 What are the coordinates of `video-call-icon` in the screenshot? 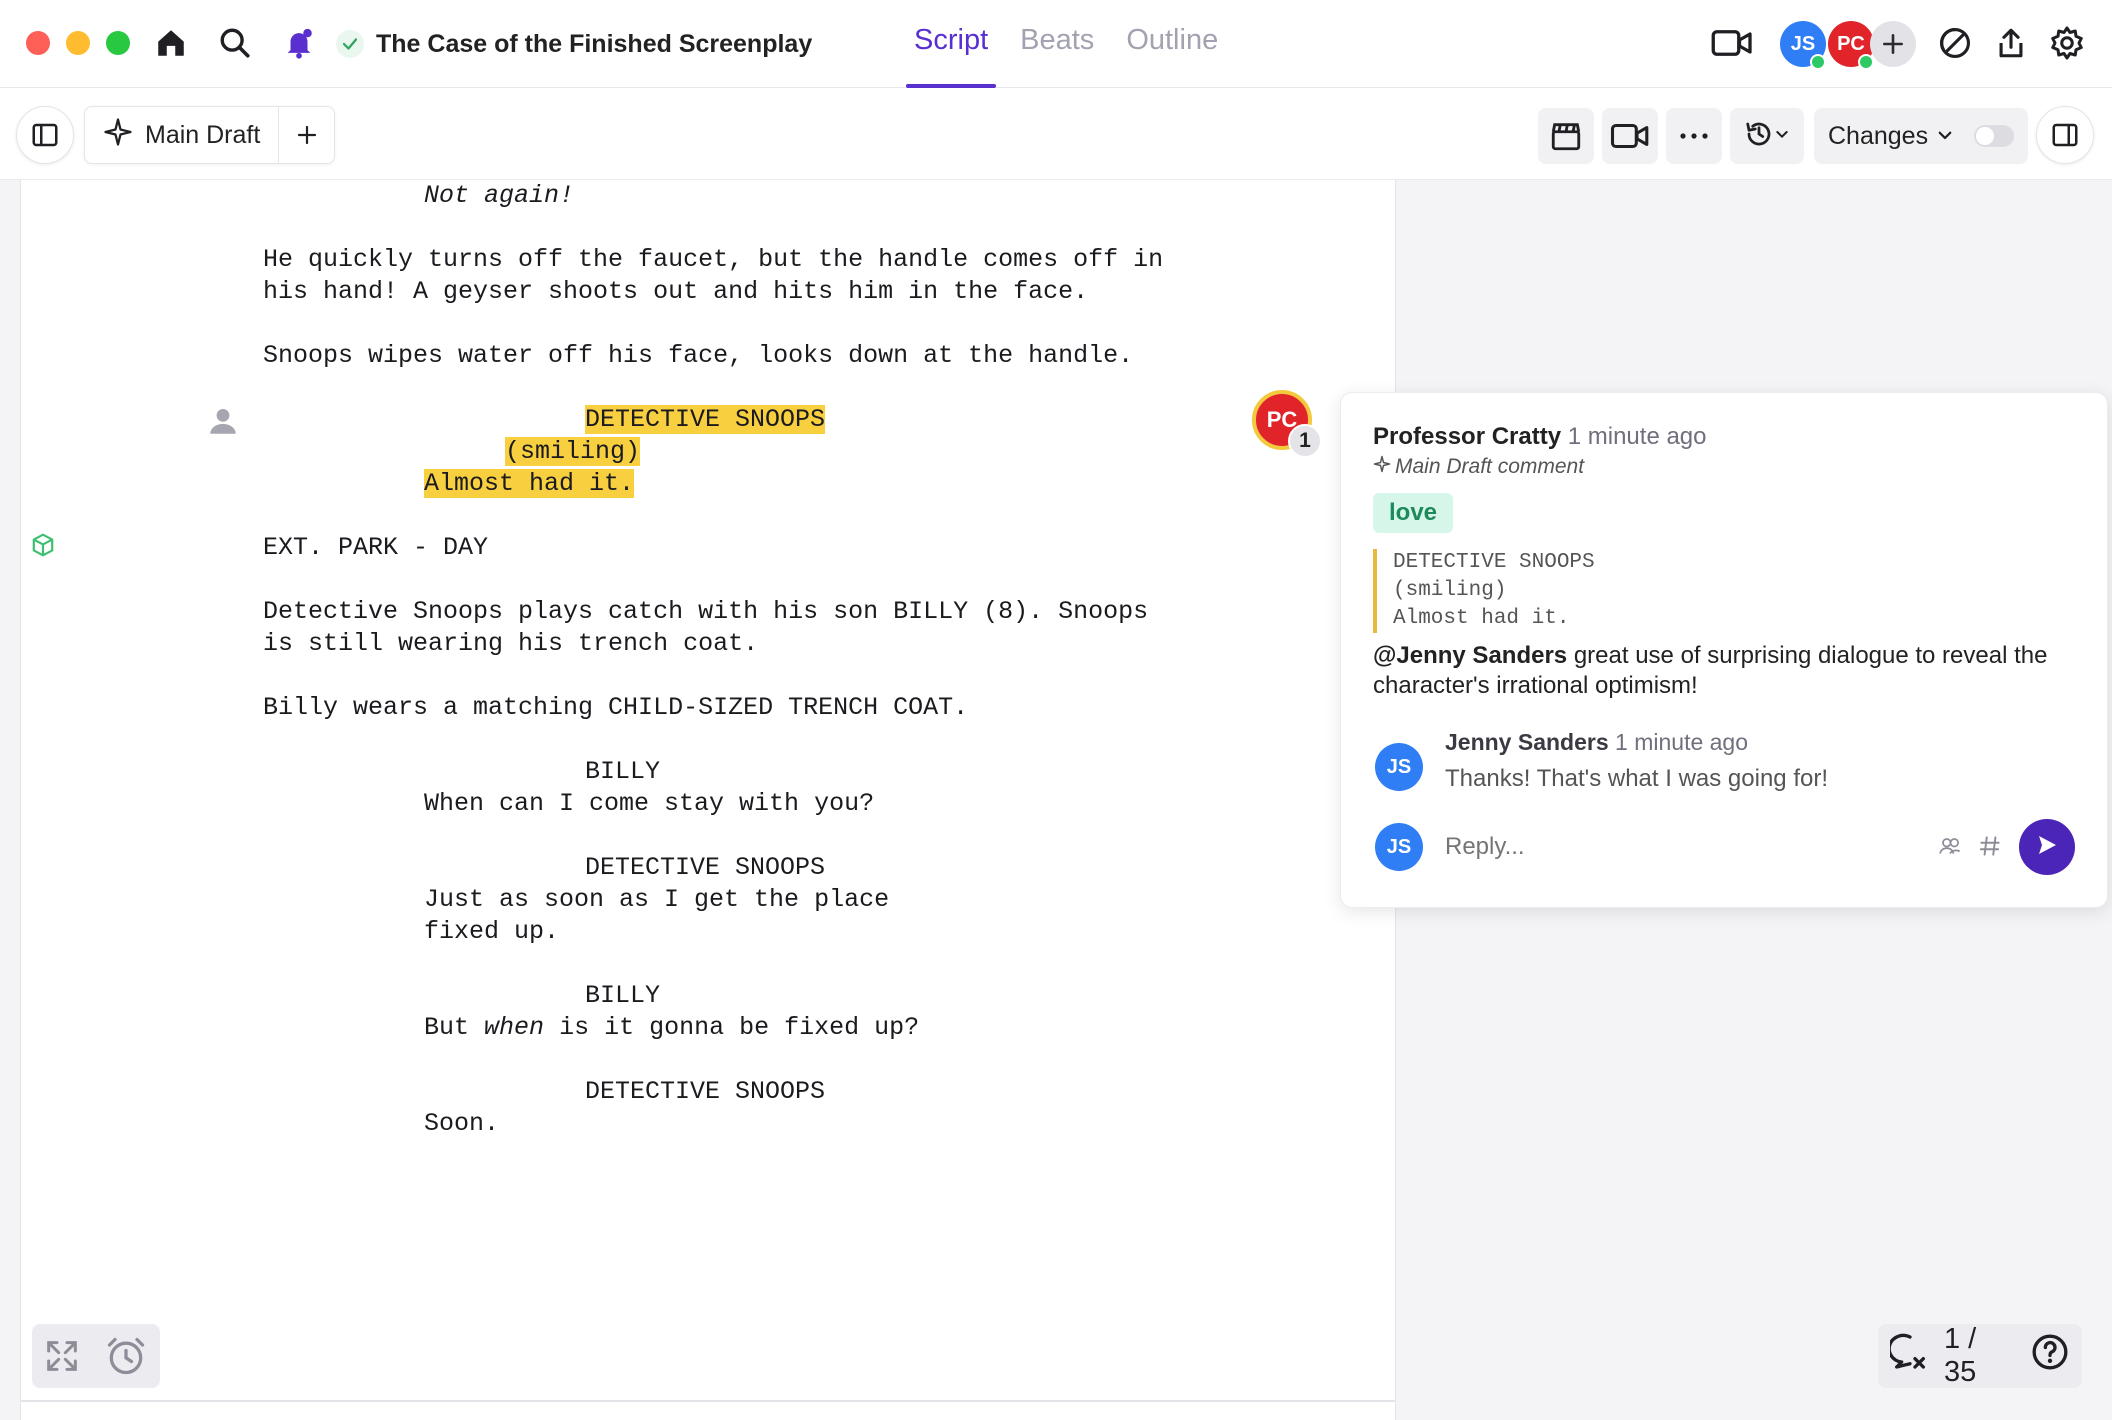 It's located at (1732, 43).